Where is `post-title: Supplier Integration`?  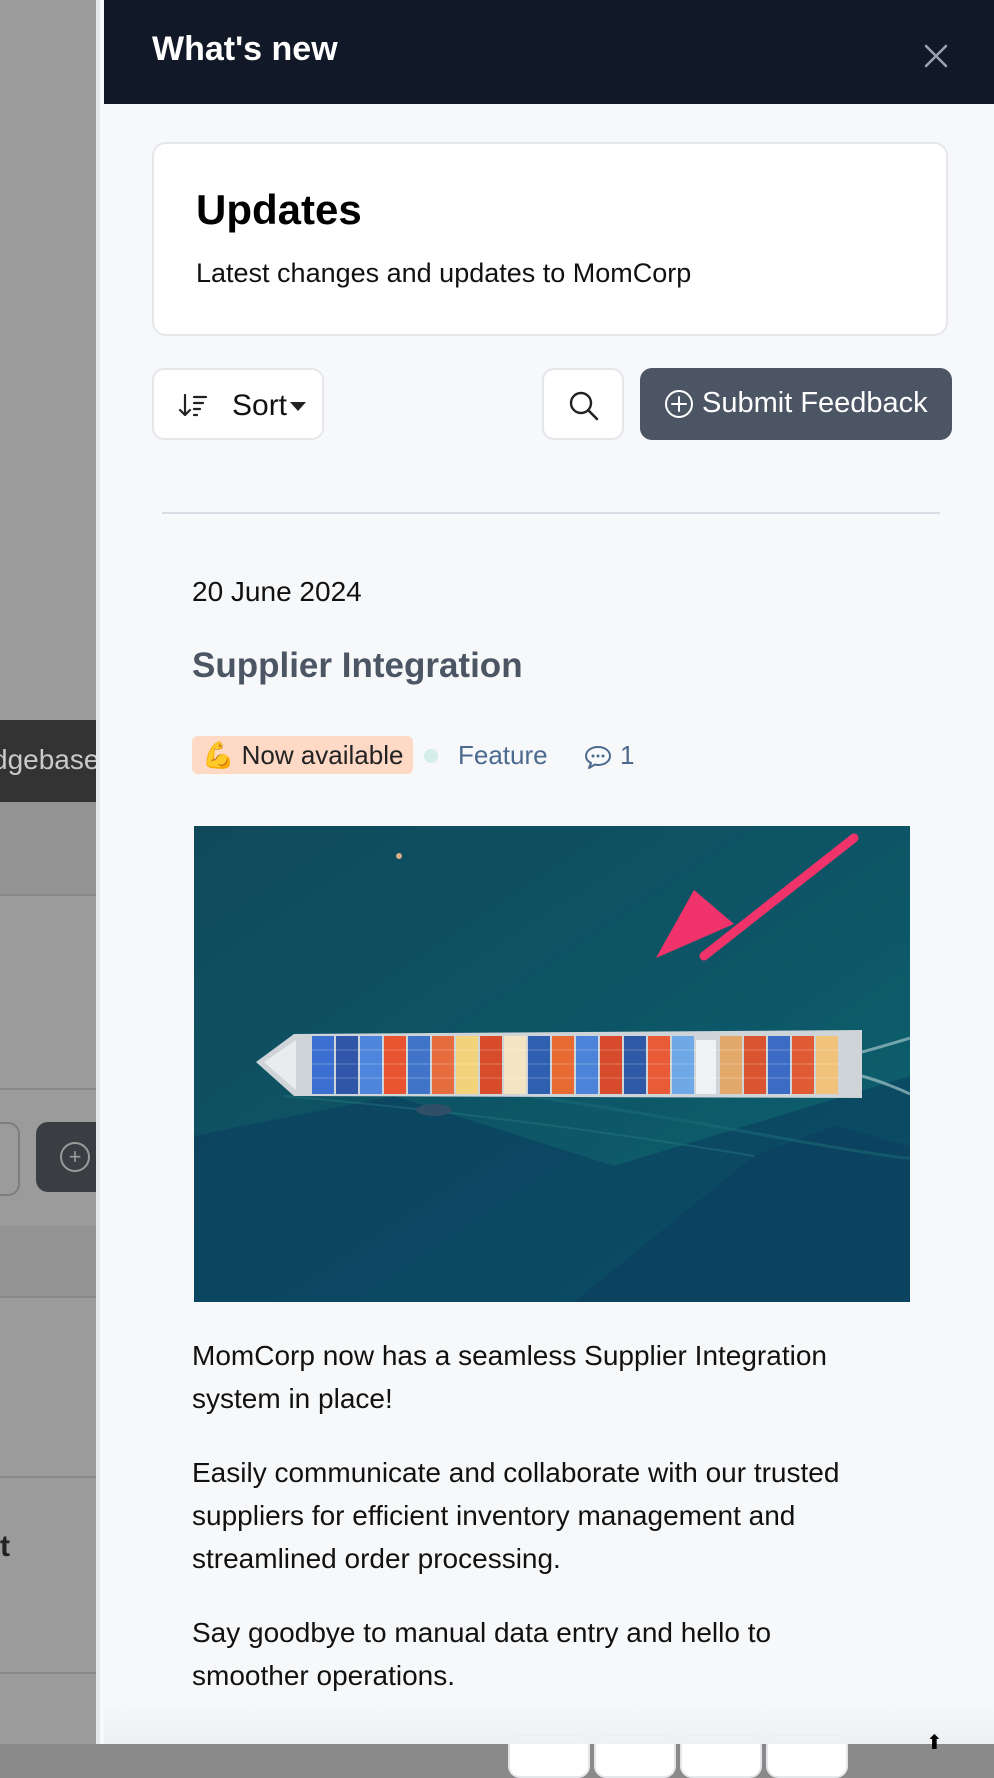
post-title: Supplier Integration is located at coordinates (357, 666).